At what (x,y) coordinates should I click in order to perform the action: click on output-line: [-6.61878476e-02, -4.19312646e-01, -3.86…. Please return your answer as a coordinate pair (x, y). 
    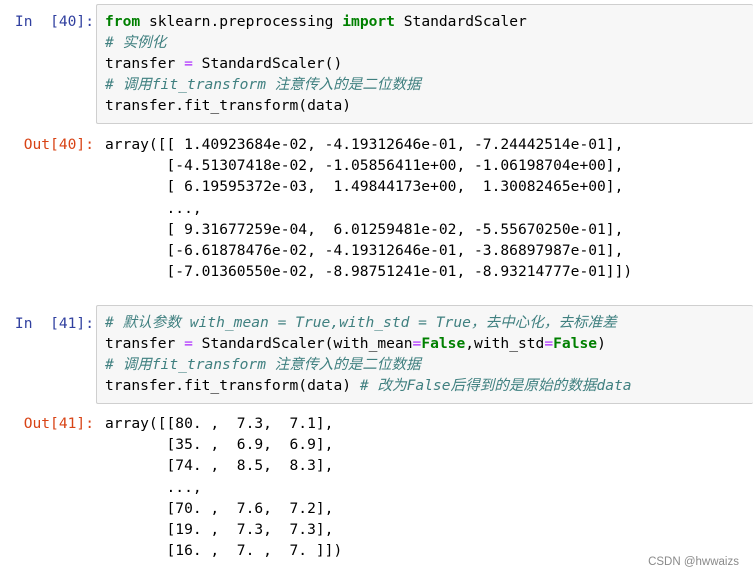
    Looking at the image, I should click on (364, 250).